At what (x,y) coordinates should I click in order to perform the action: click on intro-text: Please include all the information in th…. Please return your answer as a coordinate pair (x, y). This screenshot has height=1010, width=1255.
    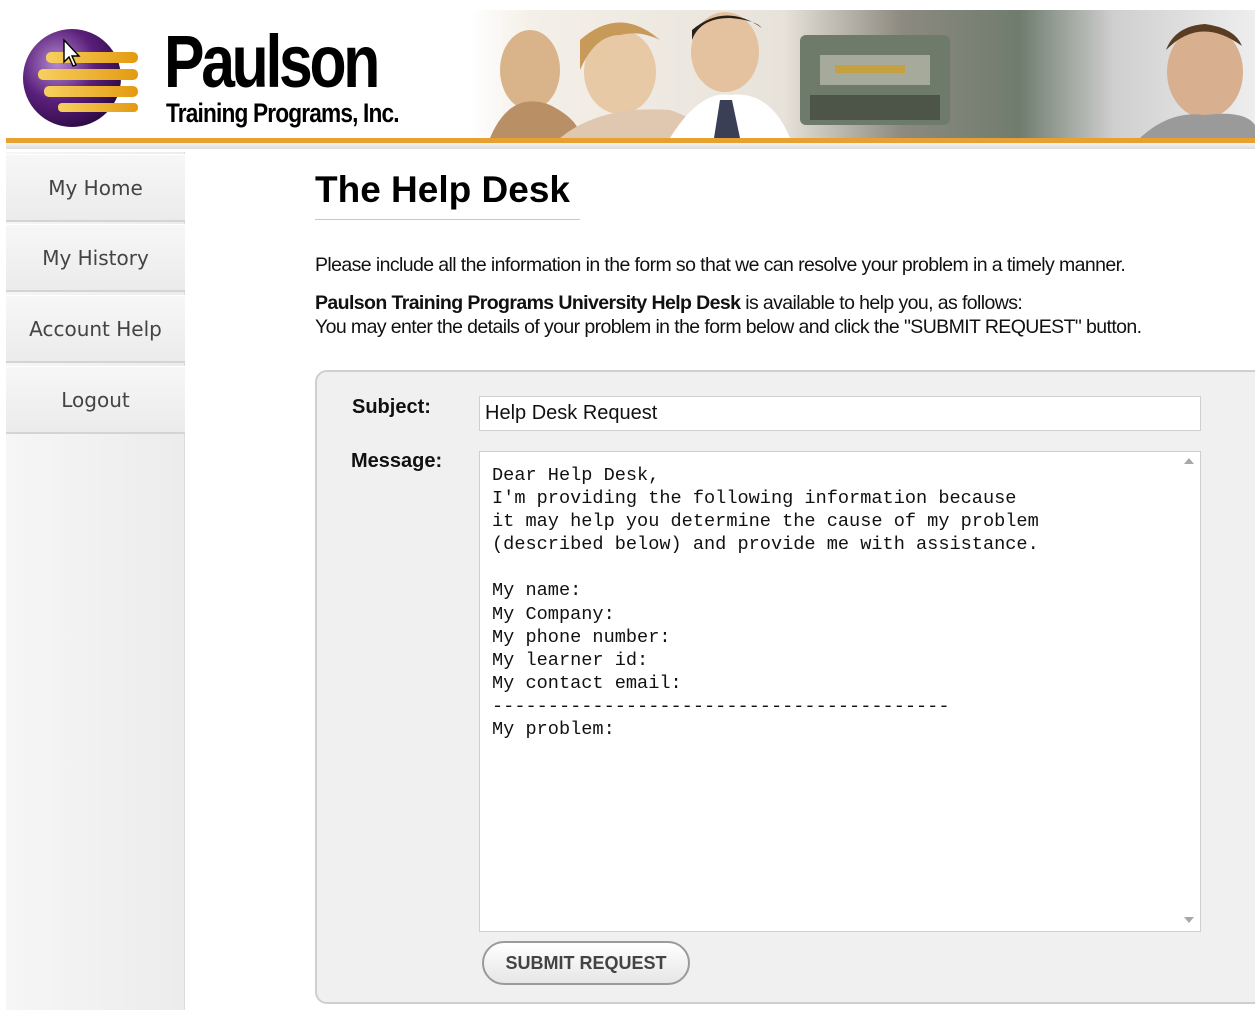
    Looking at the image, I should click on (720, 265).